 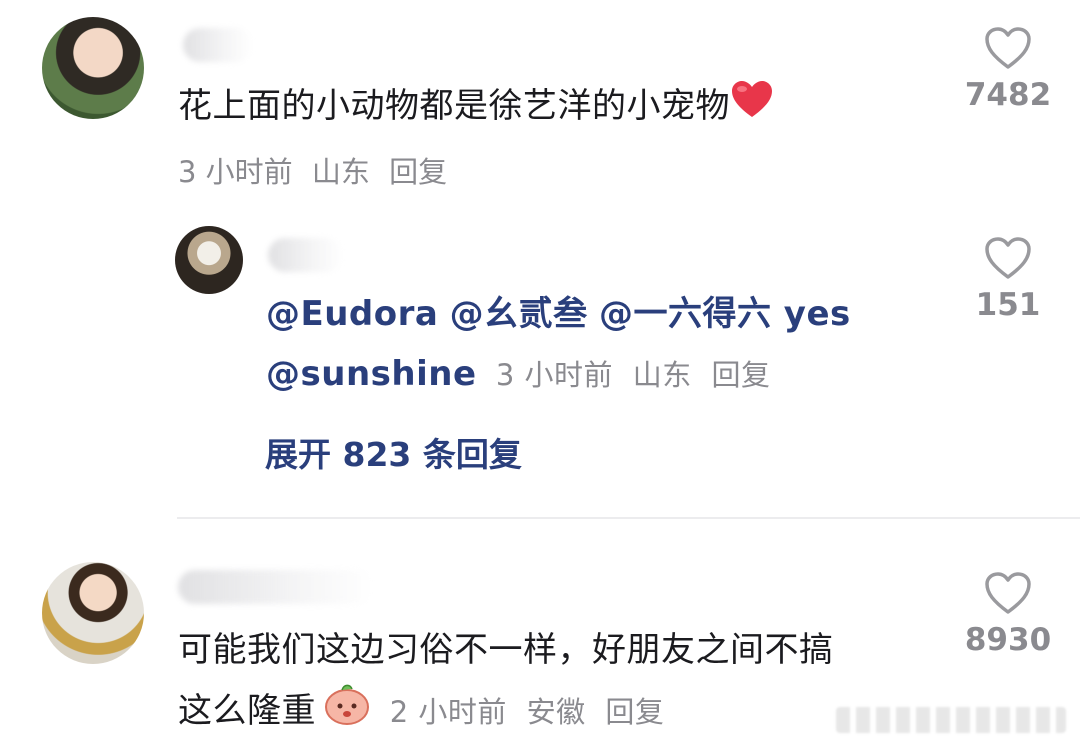 What do you see at coordinates (448, 712) in the screenshot?
I see `timestamp: 2 小时前` at bounding box center [448, 712].